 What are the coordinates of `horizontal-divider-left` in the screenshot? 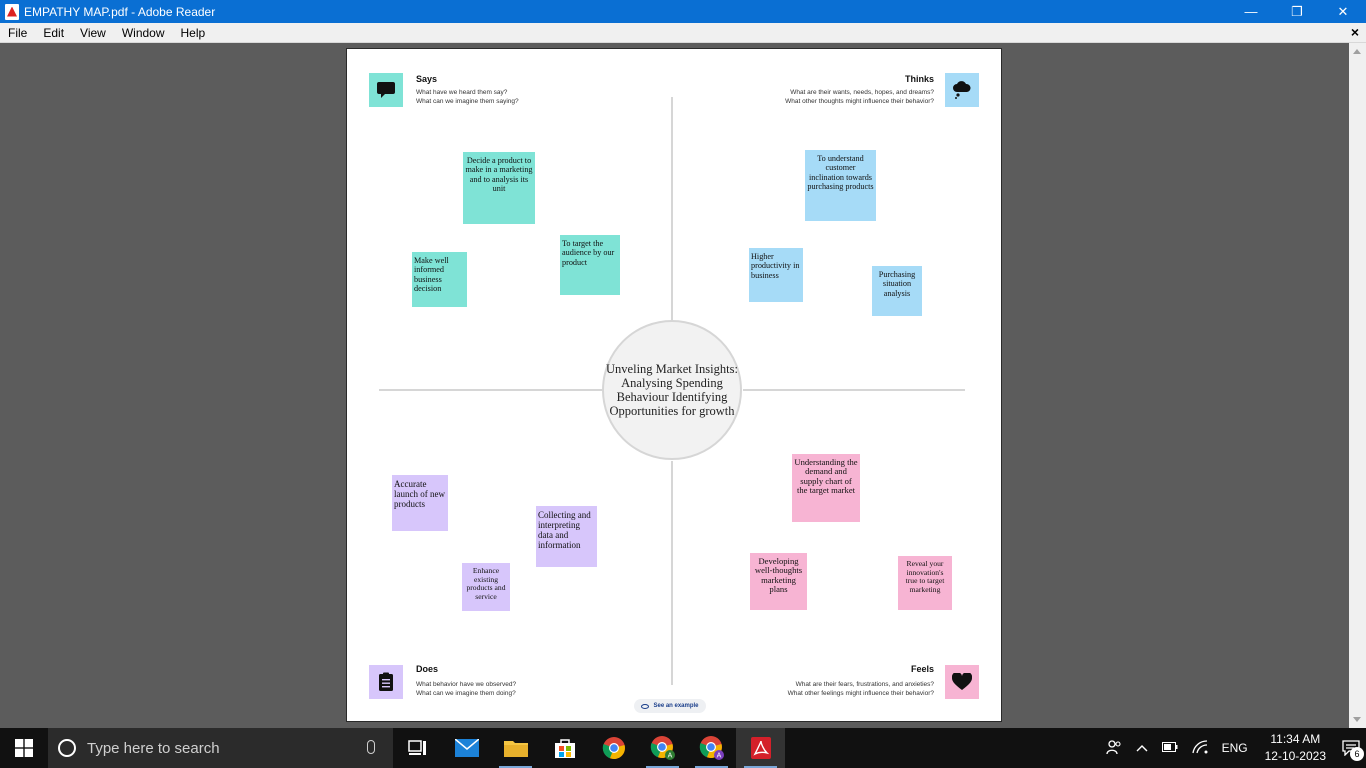 It's located at (491, 390).